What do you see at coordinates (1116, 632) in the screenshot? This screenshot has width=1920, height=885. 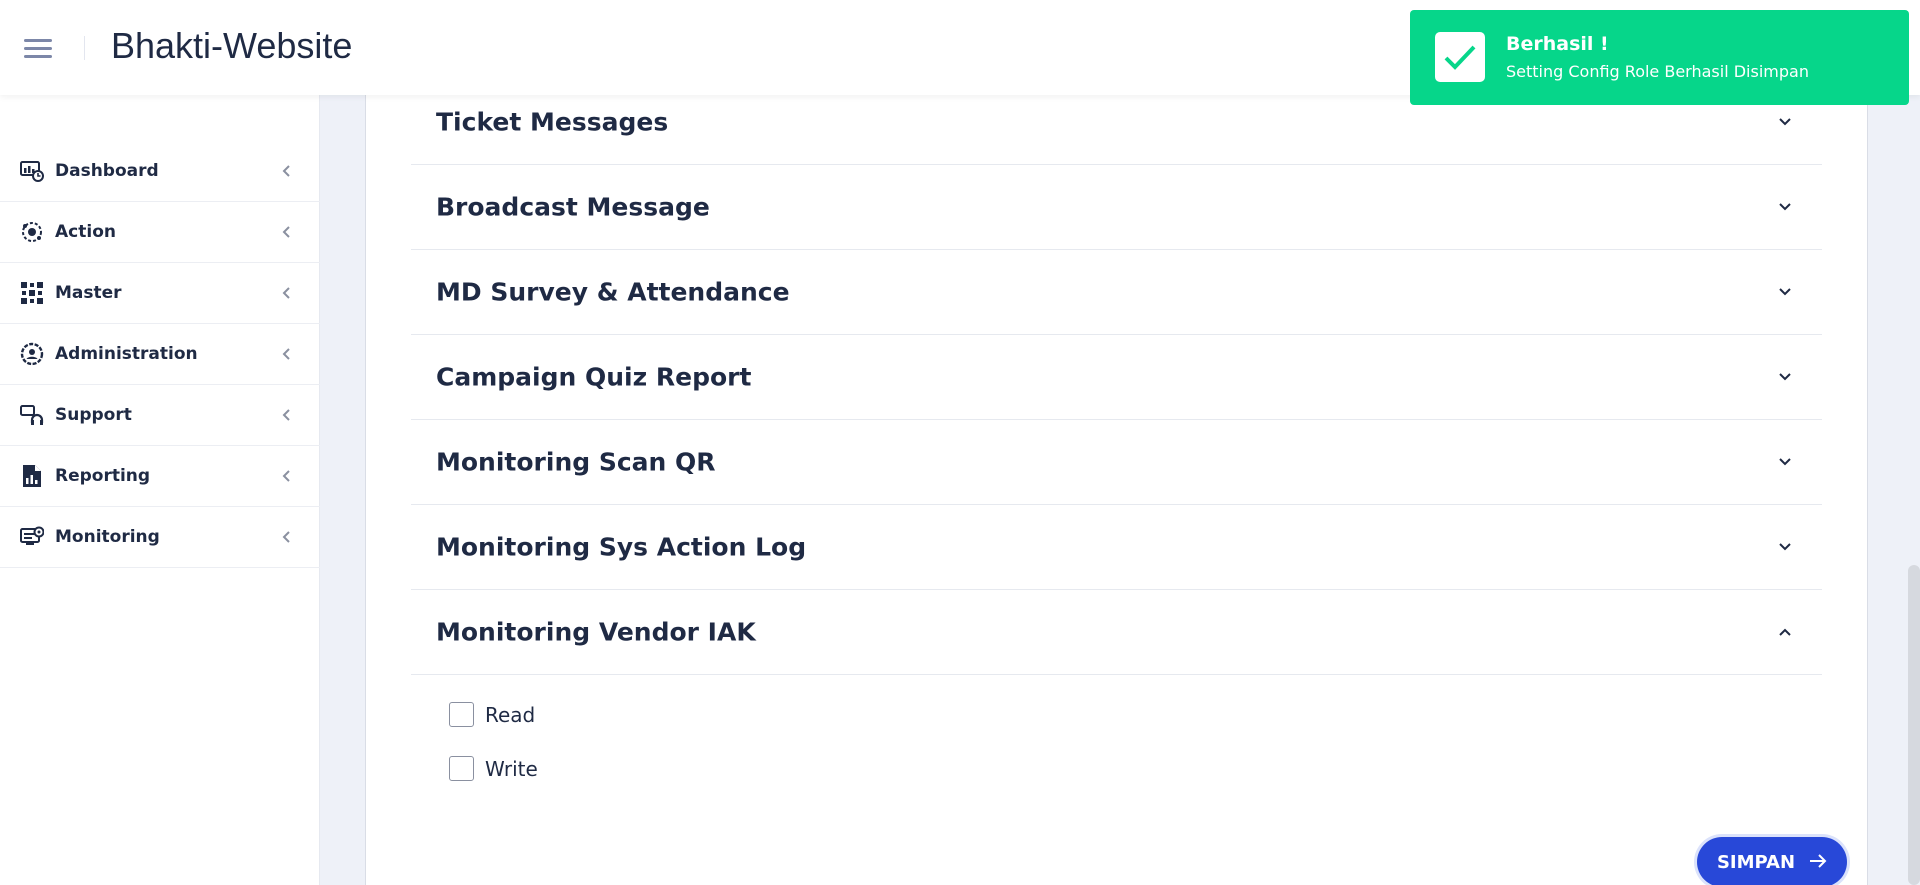 I see `accordion-item-monitoring-vendor-iak: Monitoring Vendor IAK` at bounding box center [1116, 632].